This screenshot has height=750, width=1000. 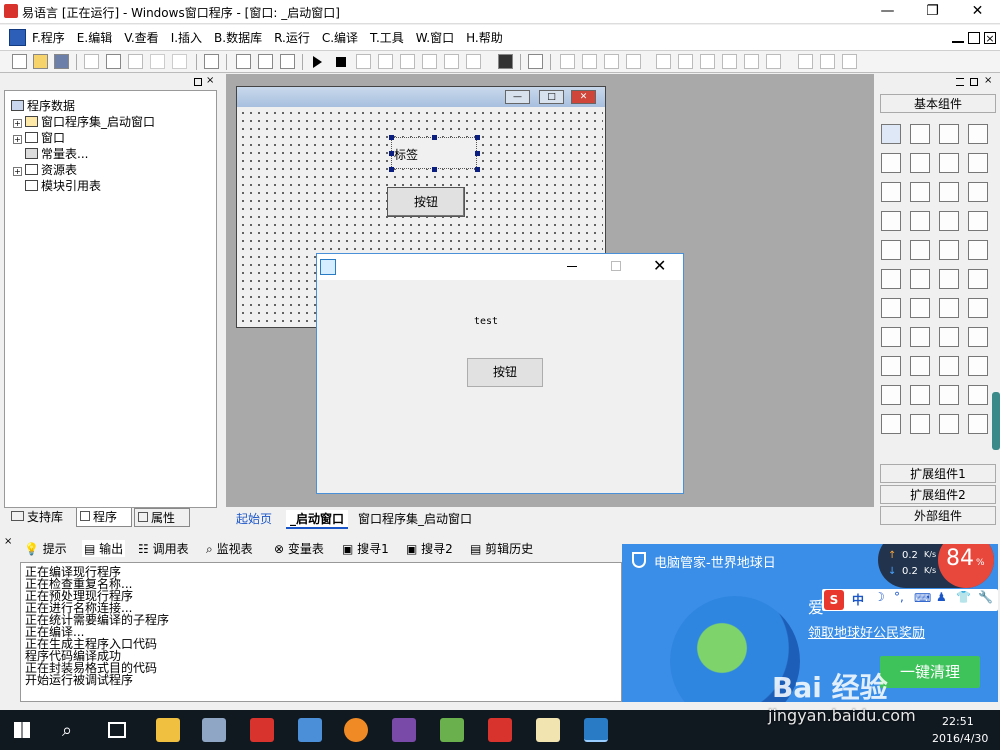 I want to click on running-window: ✕ test 按钮, so click(x=500, y=373).